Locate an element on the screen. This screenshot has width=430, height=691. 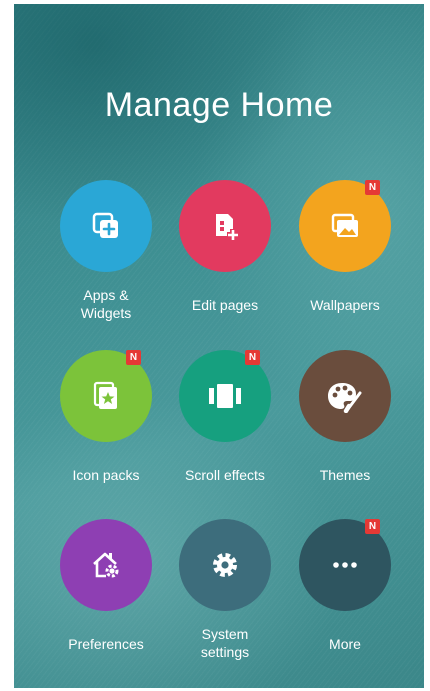
home-settings-icon is located at coordinates (106, 565).